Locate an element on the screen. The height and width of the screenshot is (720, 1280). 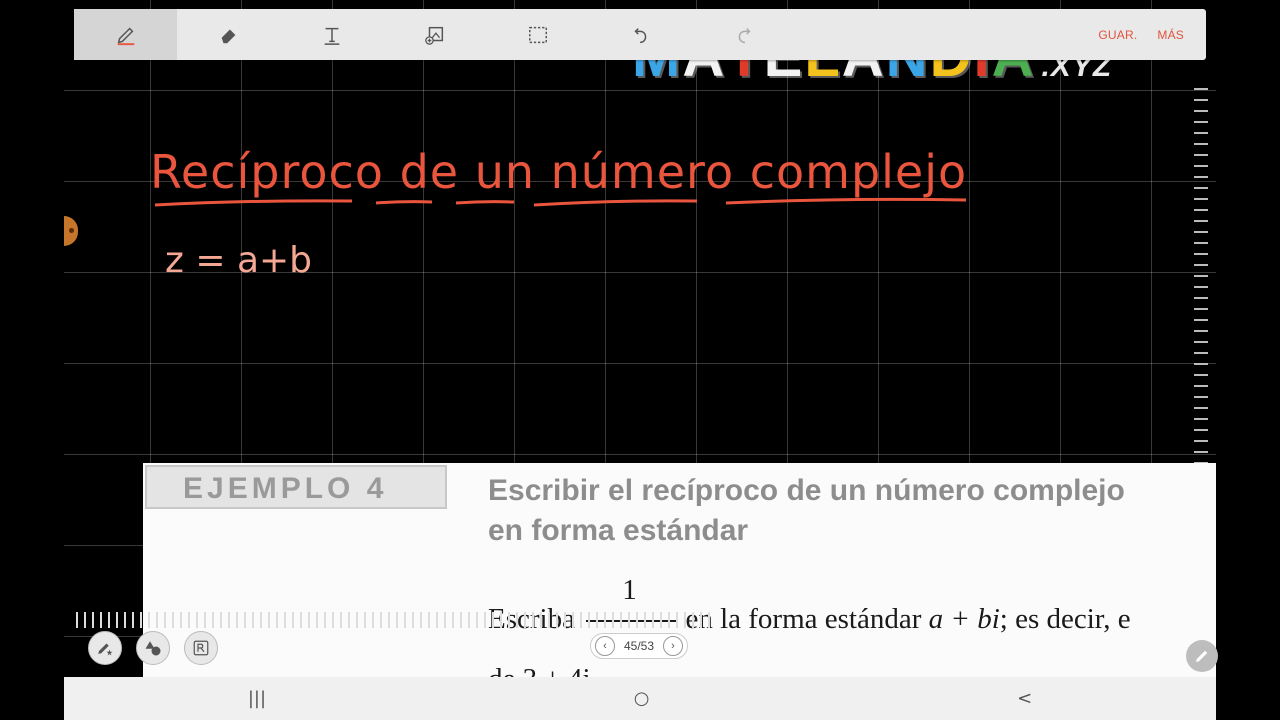
pencil-icon is located at coordinates (1202, 656).